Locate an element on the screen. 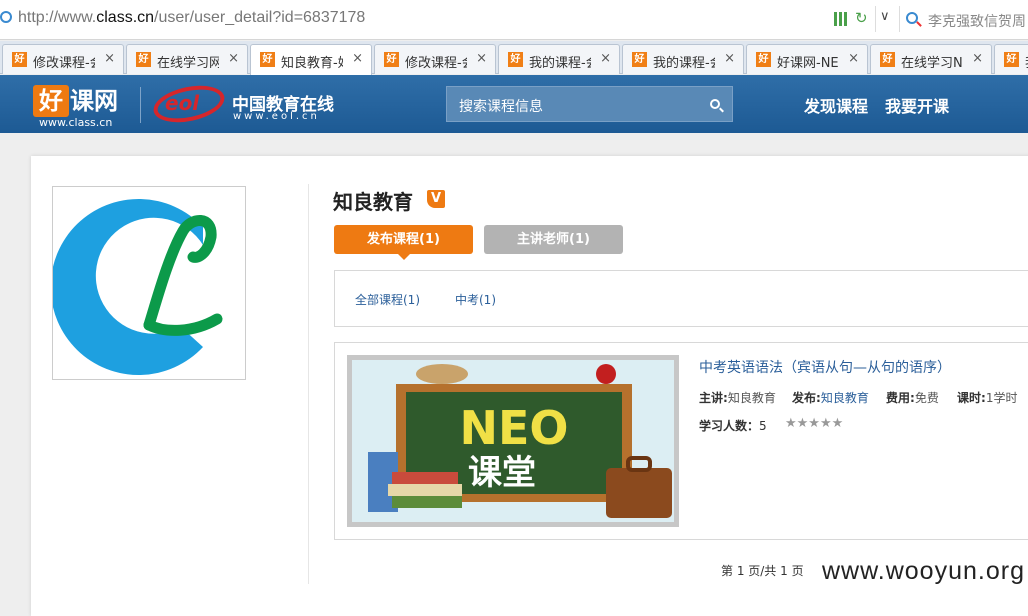 This screenshot has width=1028, height=616. tab: 好在线学习NE× is located at coordinates (931, 59).